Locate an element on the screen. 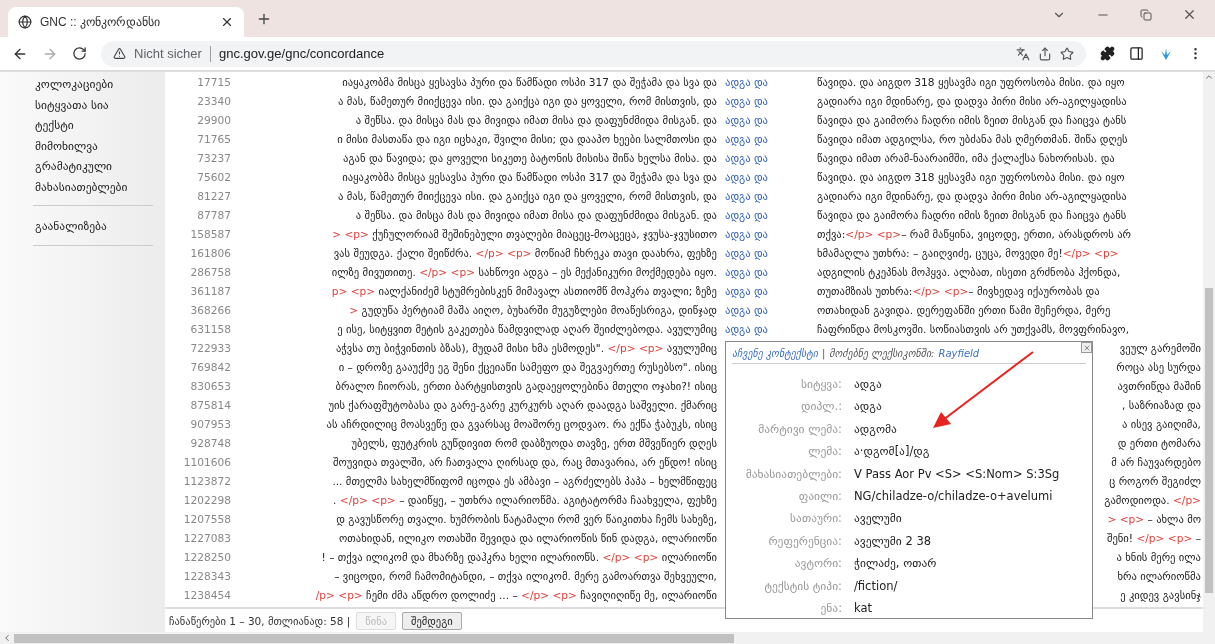 This screenshot has width=1215, height=644. line-number: 875814 is located at coordinates (210, 404).